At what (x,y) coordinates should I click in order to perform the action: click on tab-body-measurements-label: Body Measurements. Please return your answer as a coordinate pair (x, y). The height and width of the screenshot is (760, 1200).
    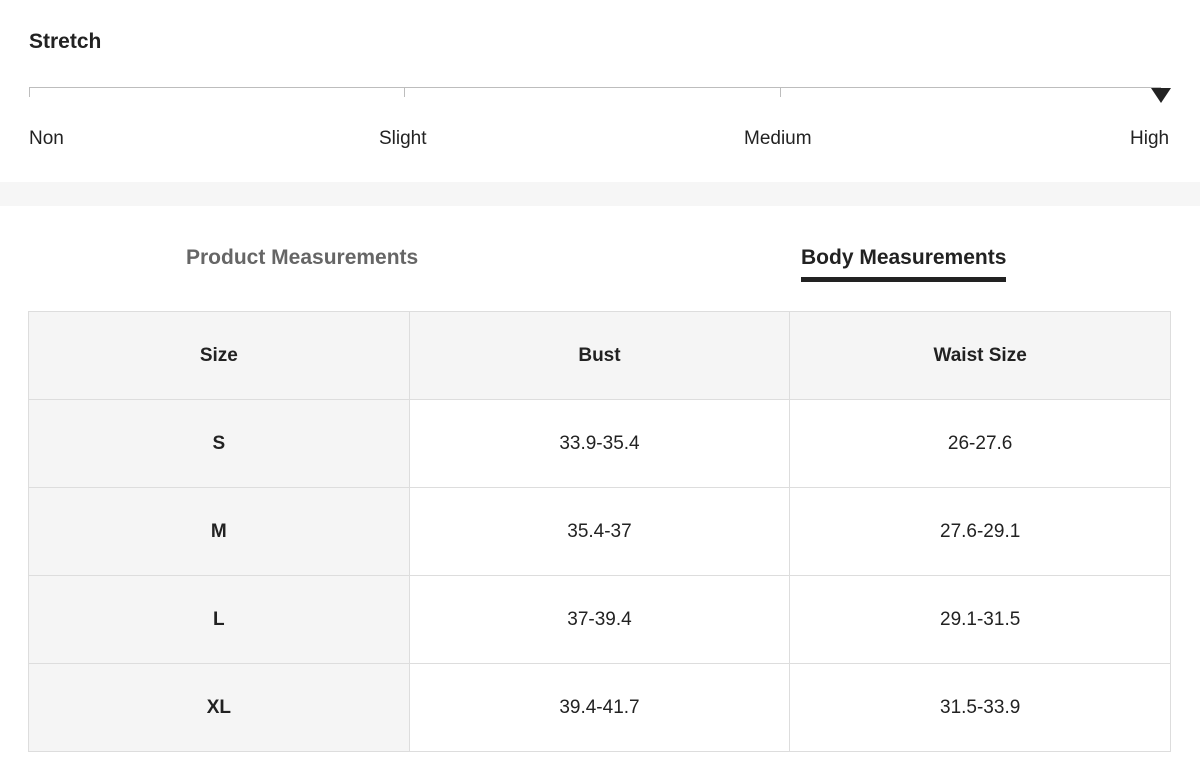
    Looking at the image, I should click on (904, 257).